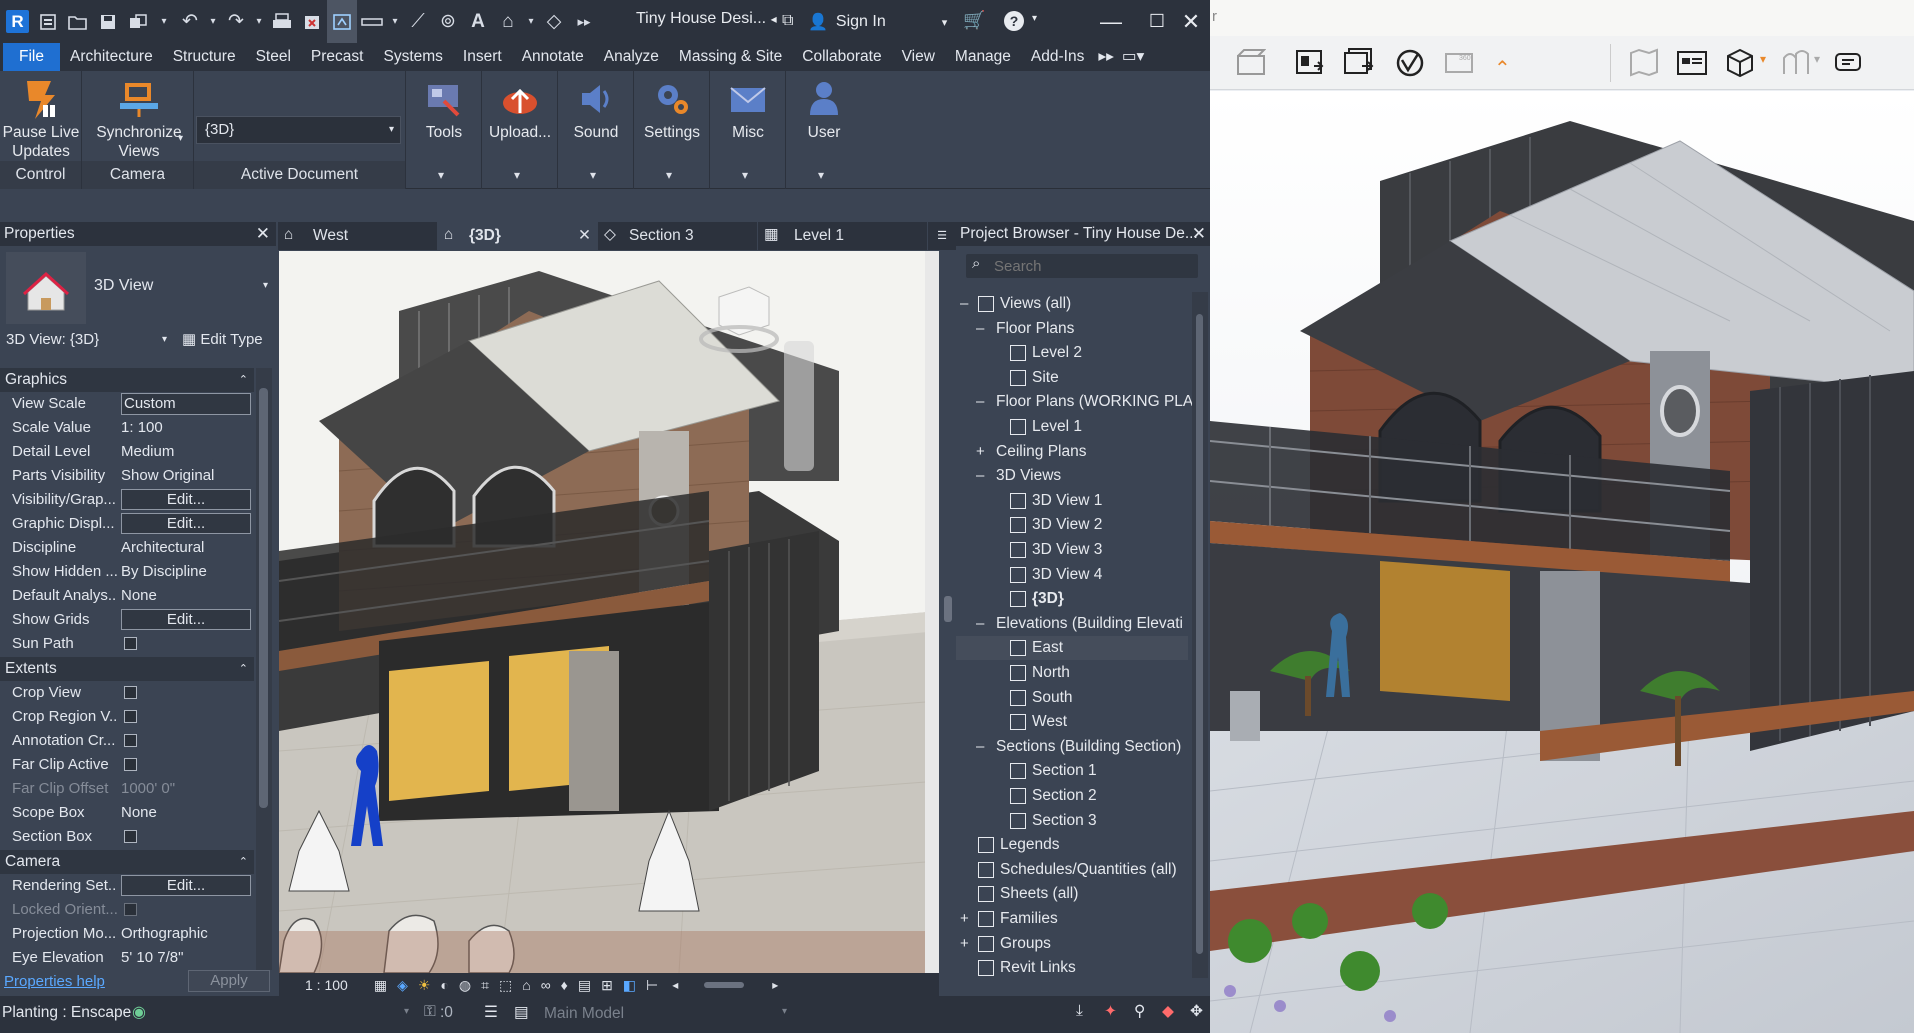  Describe the element at coordinates (521, 1012) in the screenshot. I see `main-model-icon: ▤` at that location.